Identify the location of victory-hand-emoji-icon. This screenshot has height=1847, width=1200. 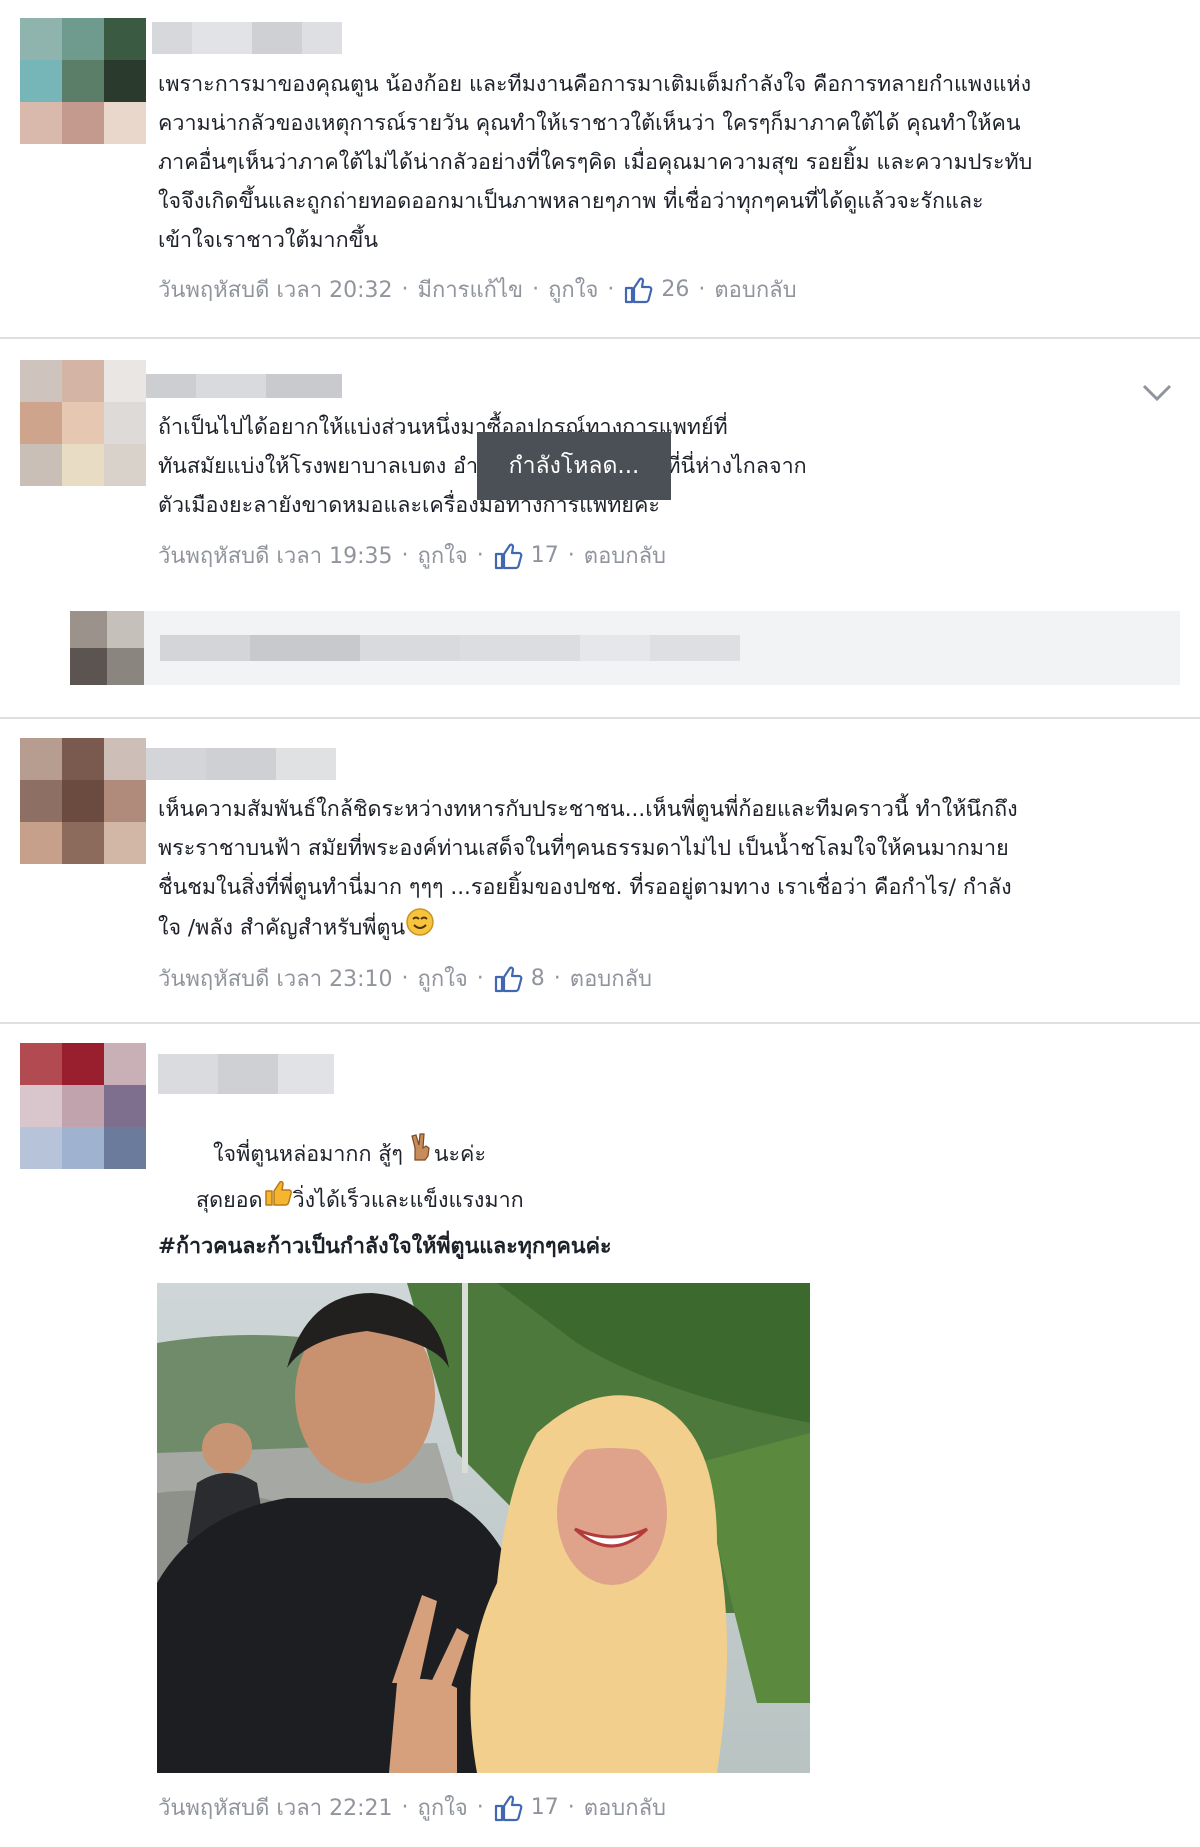
(422, 1155).